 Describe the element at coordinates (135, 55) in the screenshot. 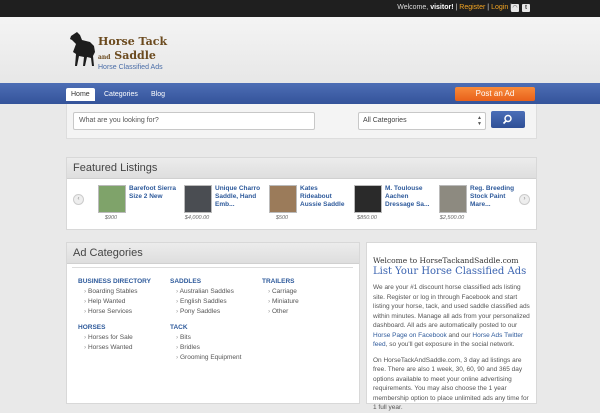

I see `logo-saddle: Saddle` at that location.